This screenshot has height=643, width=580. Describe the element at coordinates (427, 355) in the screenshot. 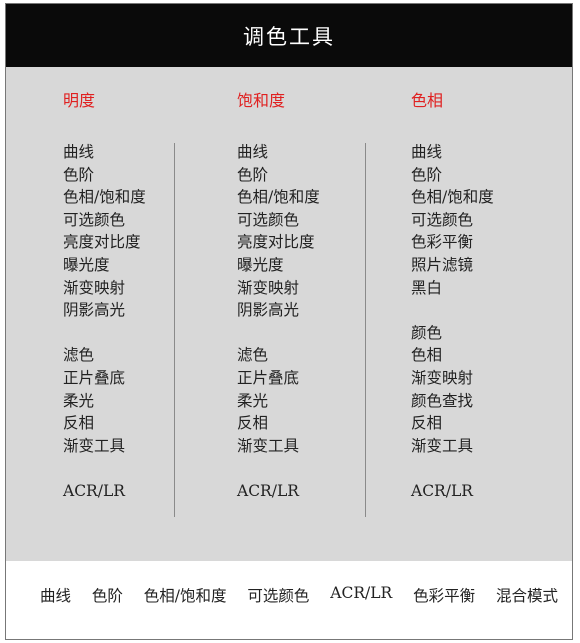

I see `list-item: 色相` at that location.